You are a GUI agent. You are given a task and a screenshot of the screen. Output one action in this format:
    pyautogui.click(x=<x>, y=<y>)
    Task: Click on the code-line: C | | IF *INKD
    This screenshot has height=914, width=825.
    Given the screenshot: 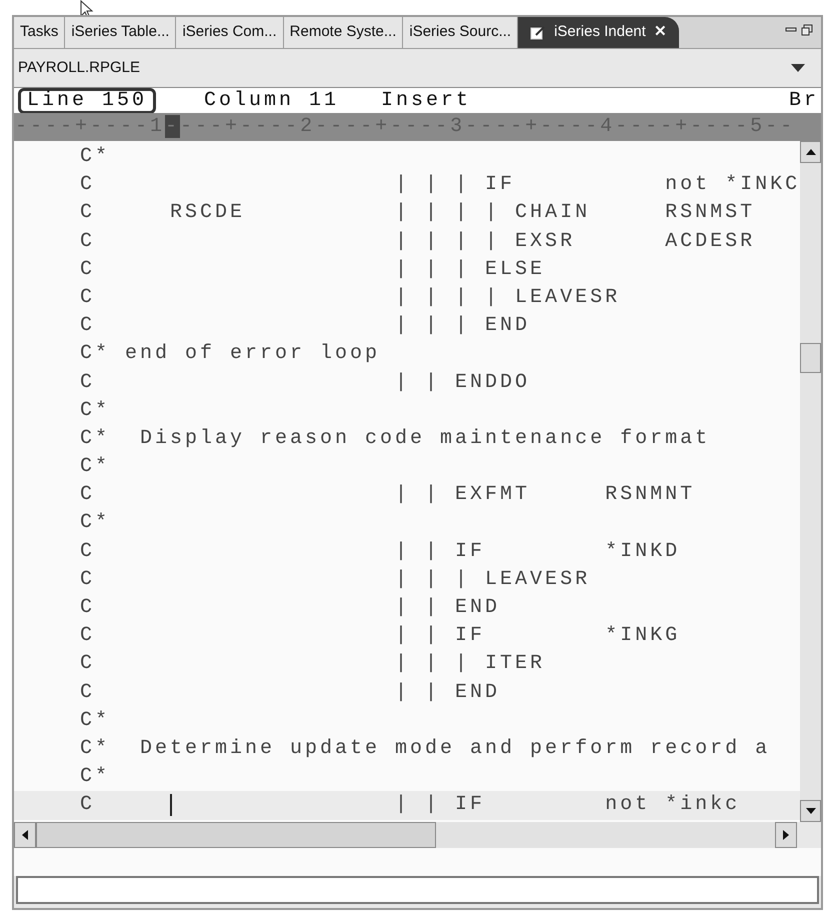 What is the action you would take?
    pyautogui.click(x=380, y=551)
    